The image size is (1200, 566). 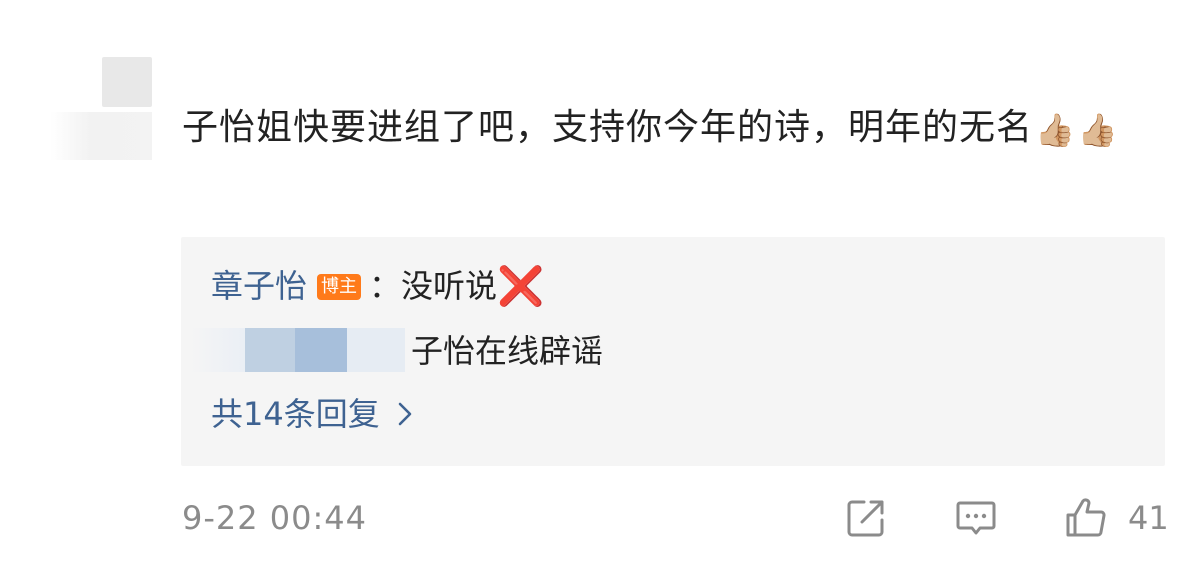 I want to click on author-badge: 博主, so click(x=339, y=287).